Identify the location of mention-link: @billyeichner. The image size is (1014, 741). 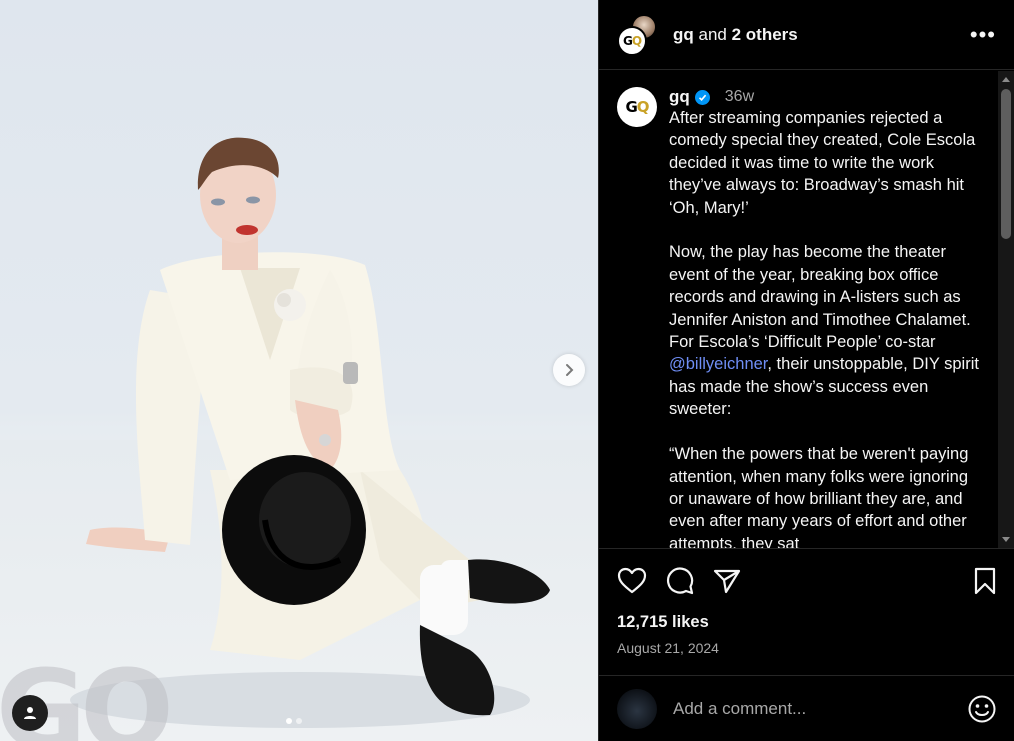
(718, 364).